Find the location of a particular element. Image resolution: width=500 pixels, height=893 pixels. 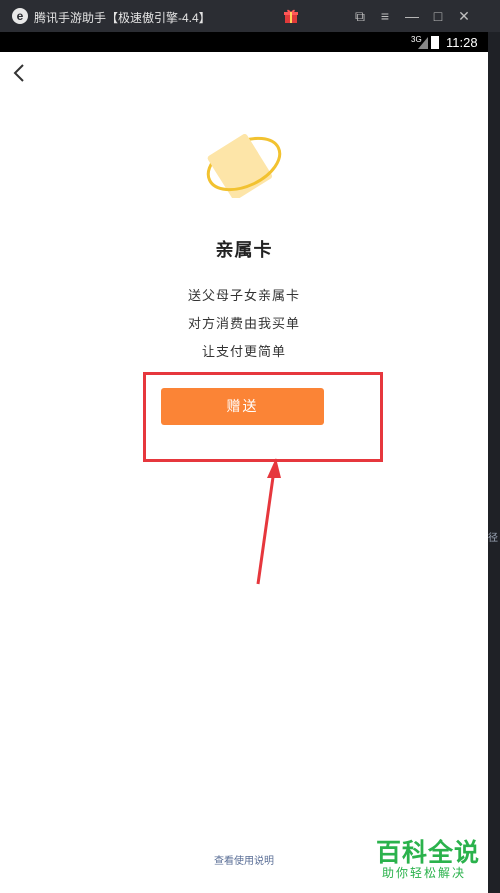

pin-window-icon: ⧉ is located at coordinates (360, 16).